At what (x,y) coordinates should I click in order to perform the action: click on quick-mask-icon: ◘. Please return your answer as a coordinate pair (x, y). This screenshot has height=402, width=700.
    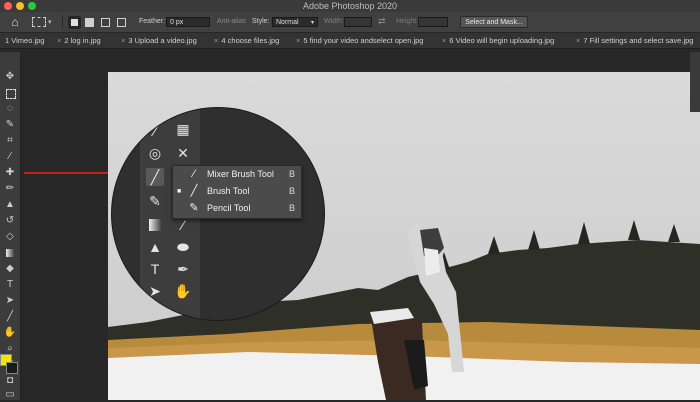
    Looking at the image, I should click on (10, 381).